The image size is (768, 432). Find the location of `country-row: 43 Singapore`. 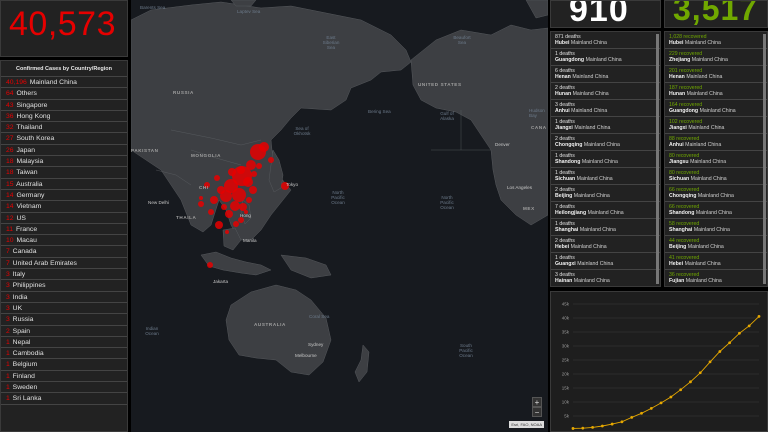

country-row: 43 Singapore is located at coordinates (64, 105).